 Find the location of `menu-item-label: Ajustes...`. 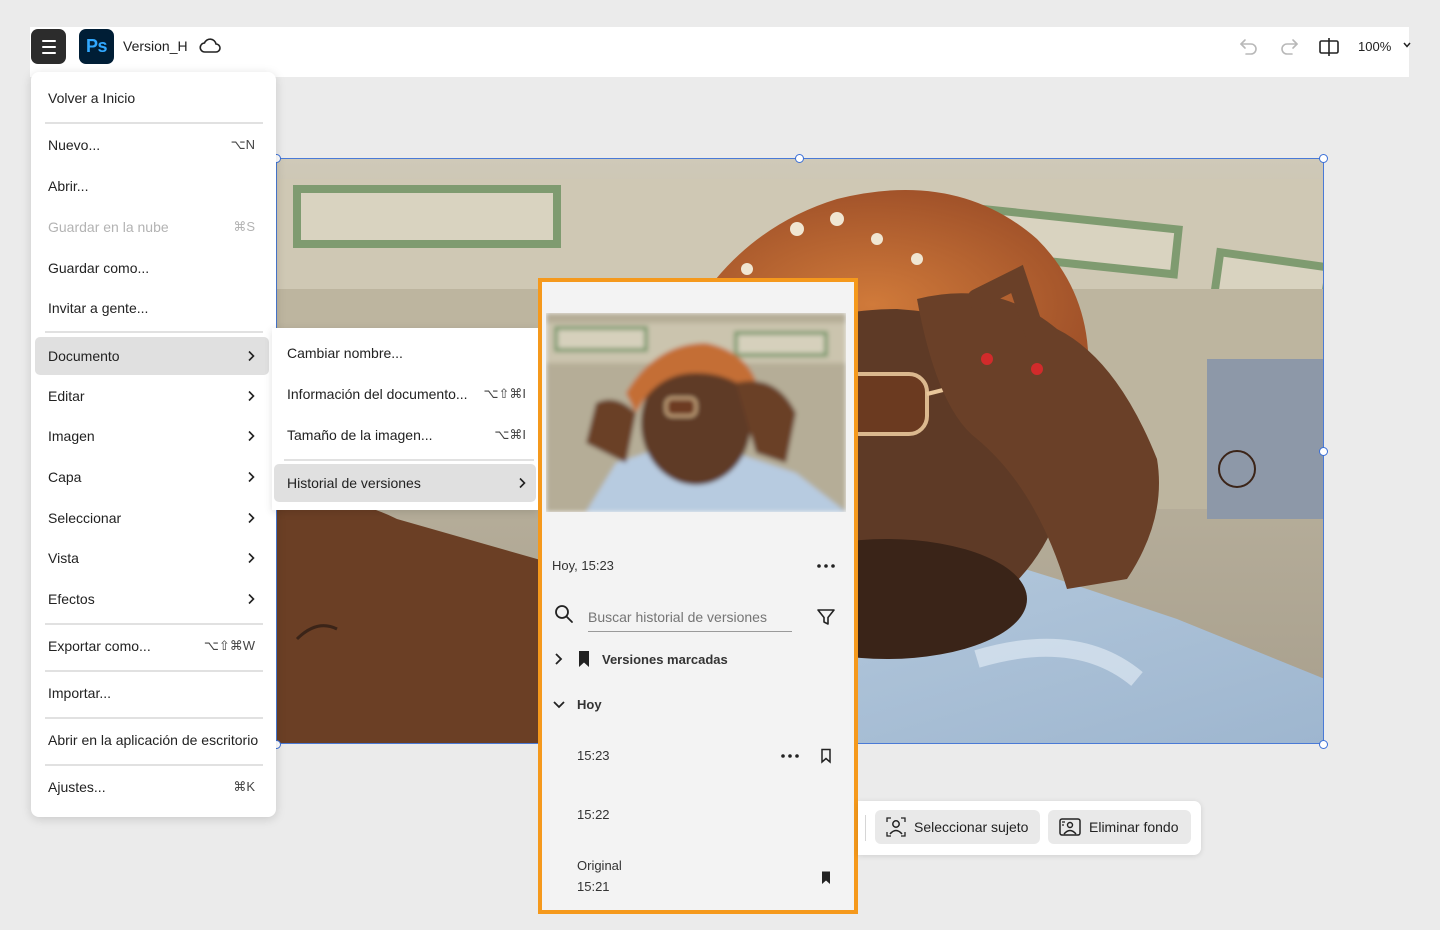

menu-item-label: Ajustes... is located at coordinates (77, 787).